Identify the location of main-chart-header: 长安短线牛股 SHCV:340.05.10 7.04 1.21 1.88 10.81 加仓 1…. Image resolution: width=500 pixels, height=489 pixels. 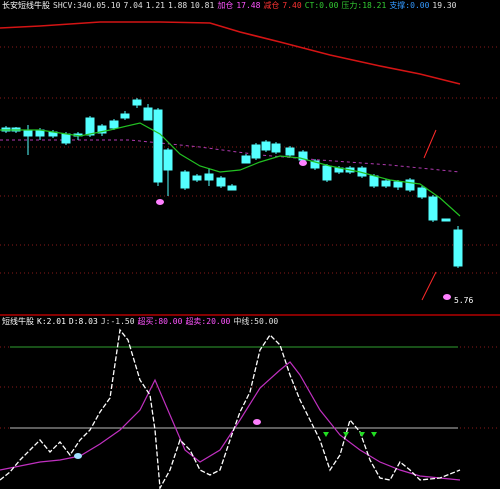
(232, 5).